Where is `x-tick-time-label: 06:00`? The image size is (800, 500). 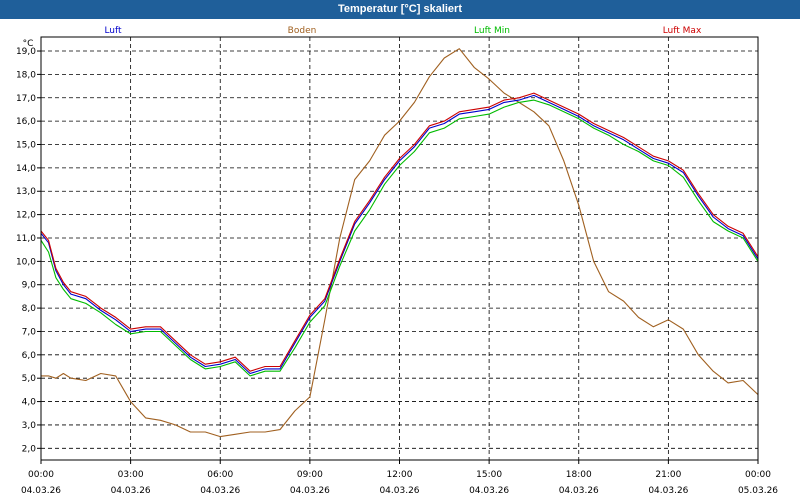
x-tick-time-label: 06:00 is located at coordinates (220, 475).